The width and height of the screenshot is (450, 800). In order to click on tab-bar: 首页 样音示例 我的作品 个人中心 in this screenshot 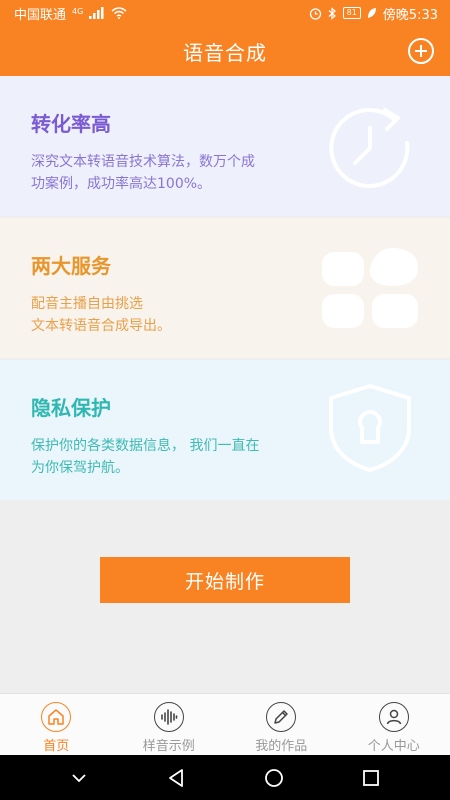, I will do `click(225, 724)`.